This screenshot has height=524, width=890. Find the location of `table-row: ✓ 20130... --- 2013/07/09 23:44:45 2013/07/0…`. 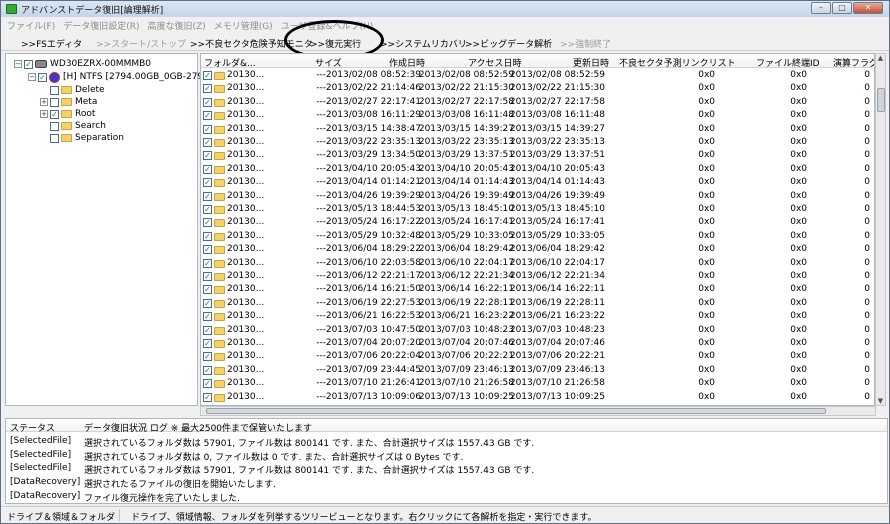

table-row: ✓ 20130... --- 2013/07/09 23:44:45 2013/07/0… is located at coordinates (537, 370).